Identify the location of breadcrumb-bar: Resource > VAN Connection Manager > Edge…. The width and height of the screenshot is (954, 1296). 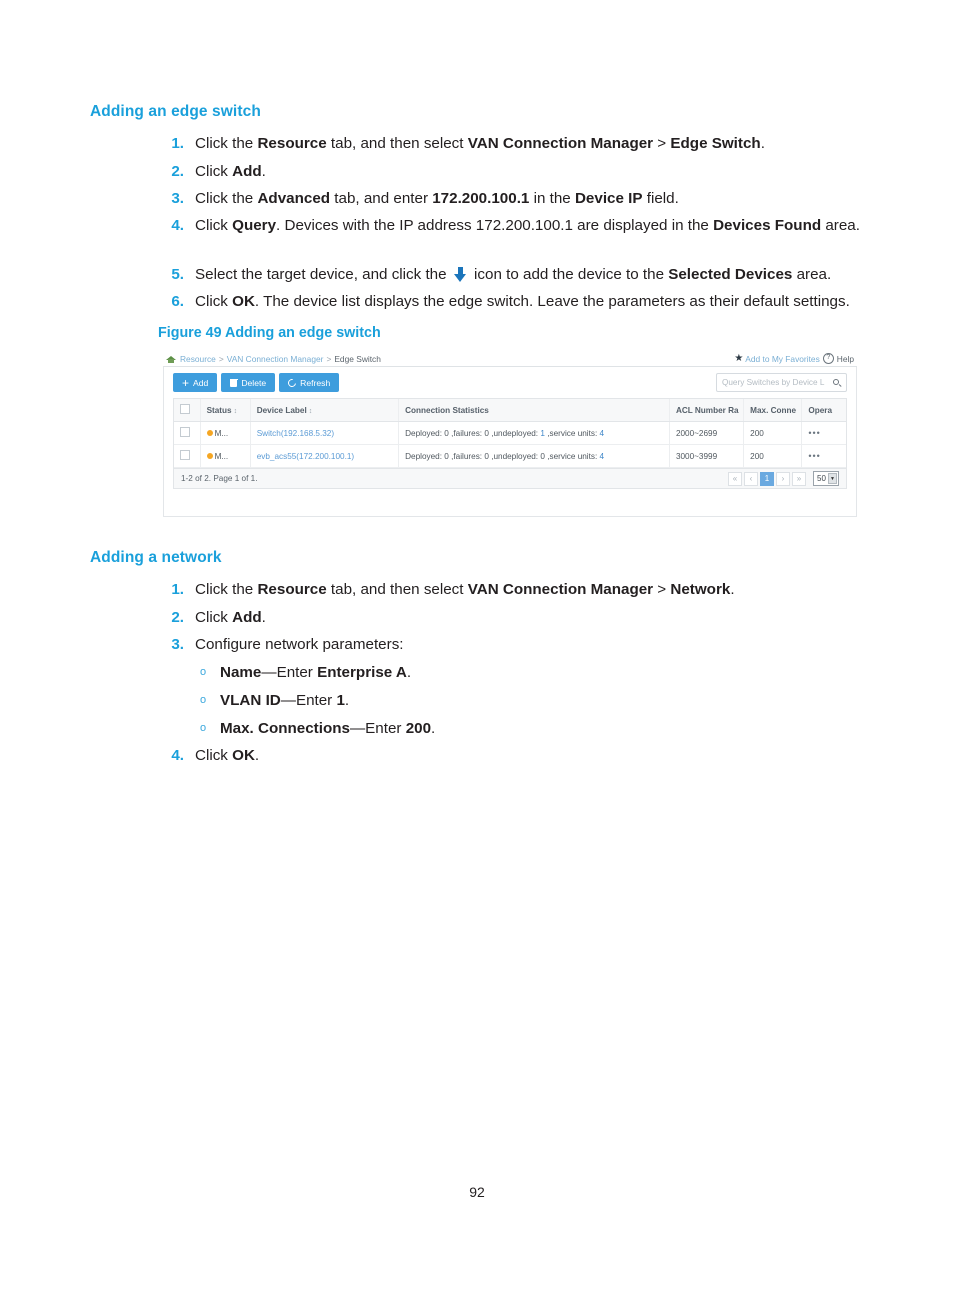
(510, 359).